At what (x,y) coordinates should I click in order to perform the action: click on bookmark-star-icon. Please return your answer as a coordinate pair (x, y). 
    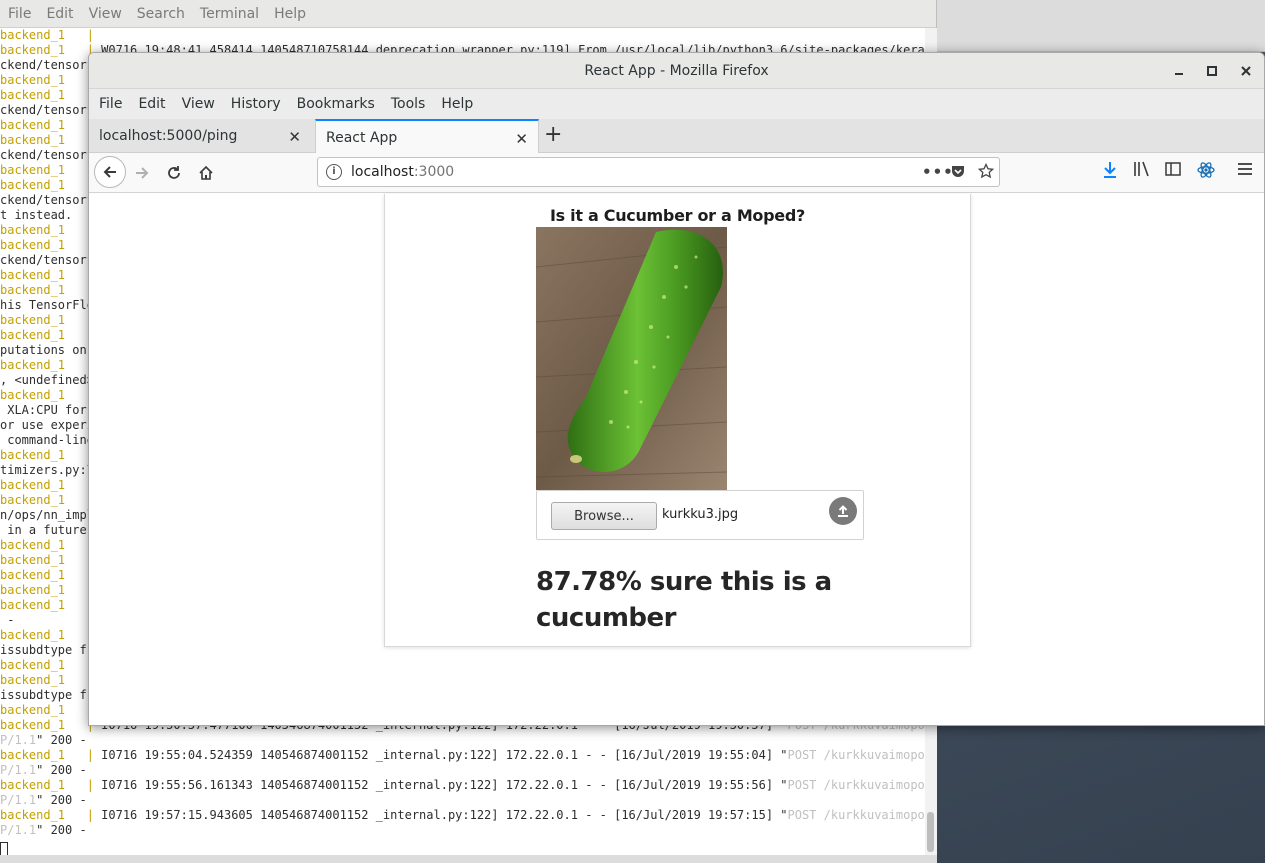
    Looking at the image, I should click on (986, 172).